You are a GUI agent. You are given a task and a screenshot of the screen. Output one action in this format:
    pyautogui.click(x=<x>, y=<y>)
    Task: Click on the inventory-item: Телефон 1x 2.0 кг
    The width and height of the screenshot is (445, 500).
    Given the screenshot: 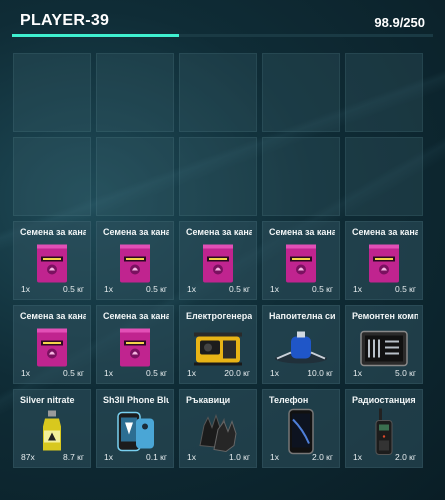 What is the action you would take?
    pyautogui.click(x=301, y=428)
    